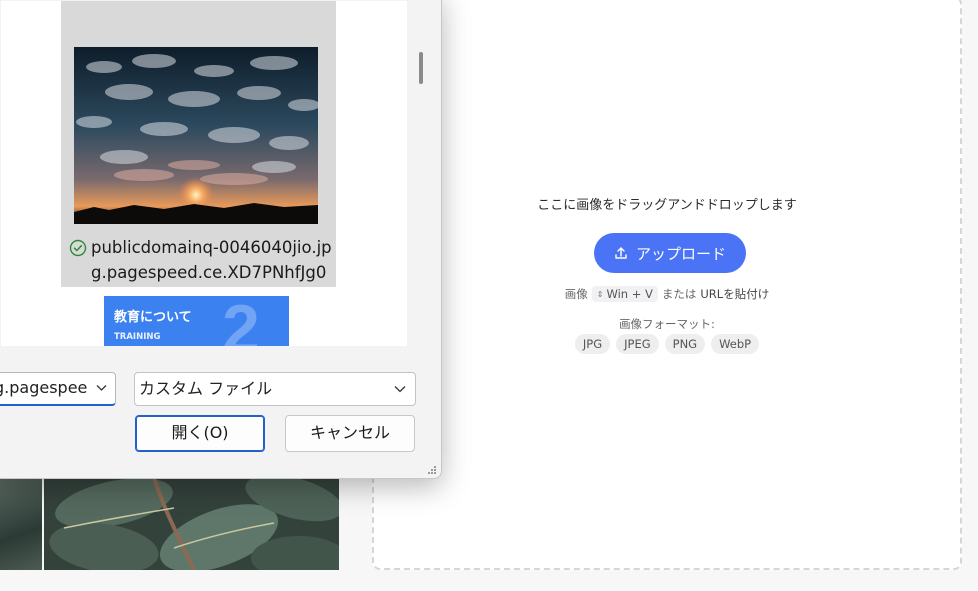 This screenshot has height=591, width=978. Describe the element at coordinates (629, 294) in the screenshot. I see `shortcut-label: Win + V` at that location.